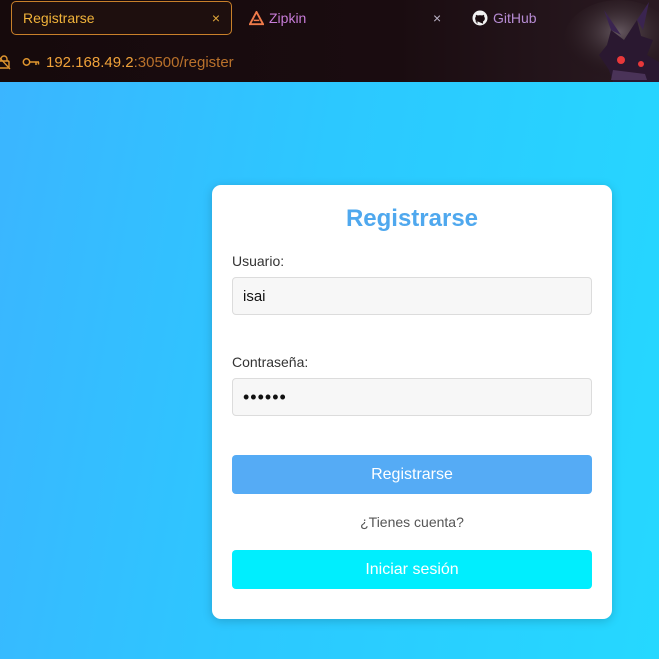 The width and height of the screenshot is (659, 659). I want to click on zipkin-icon, so click(256, 18).